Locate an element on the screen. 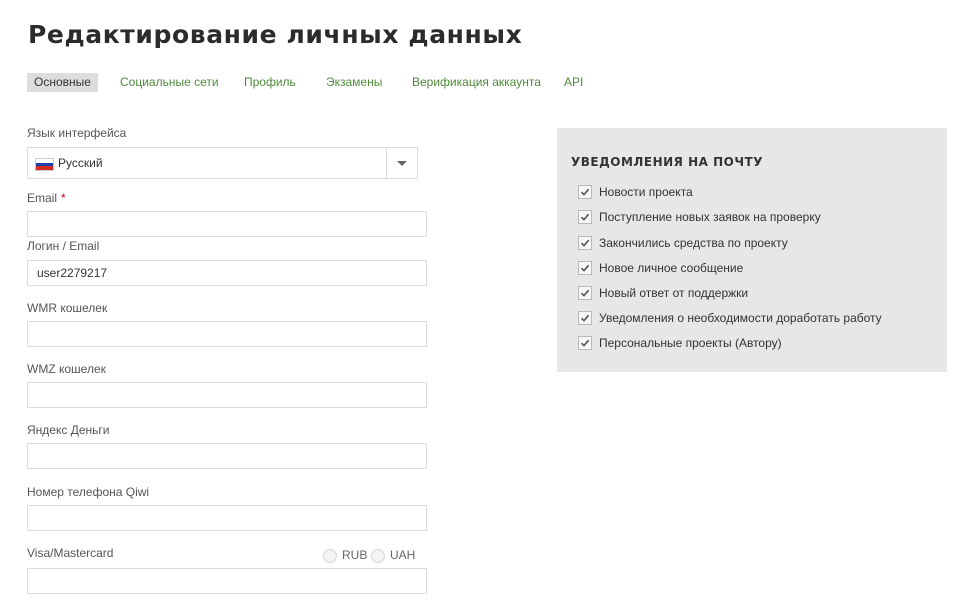 This screenshot has height=600, width=959. russia-flag-icon is located at coordinates (44, 164).